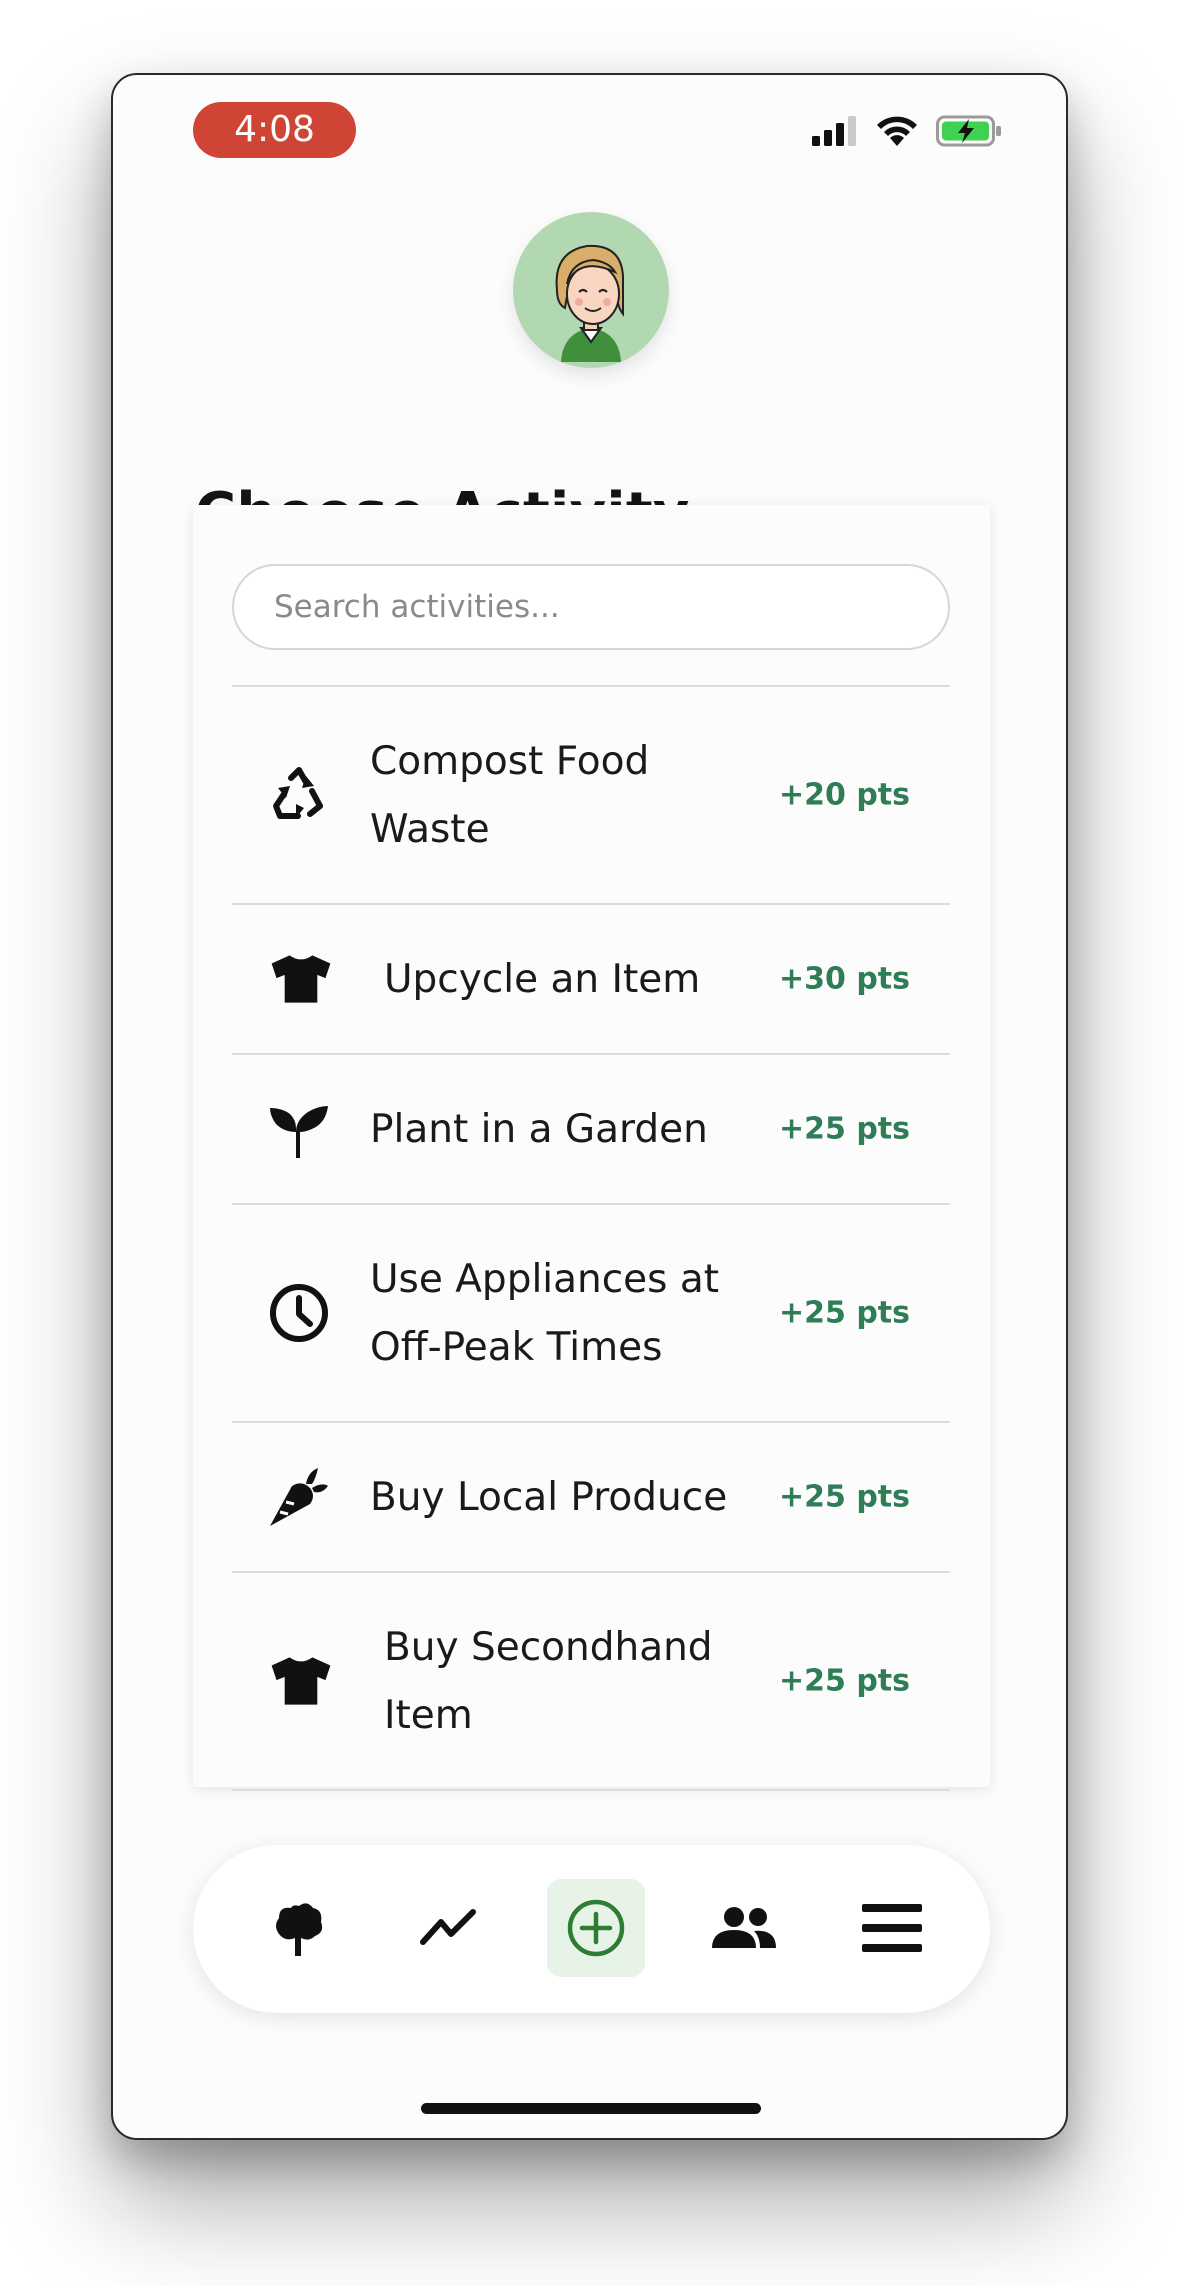 The image size is (1180, 2286). I want to click on list-item: Use Appliances at Off-Peak Times +25 pts, so click(591, 1314).